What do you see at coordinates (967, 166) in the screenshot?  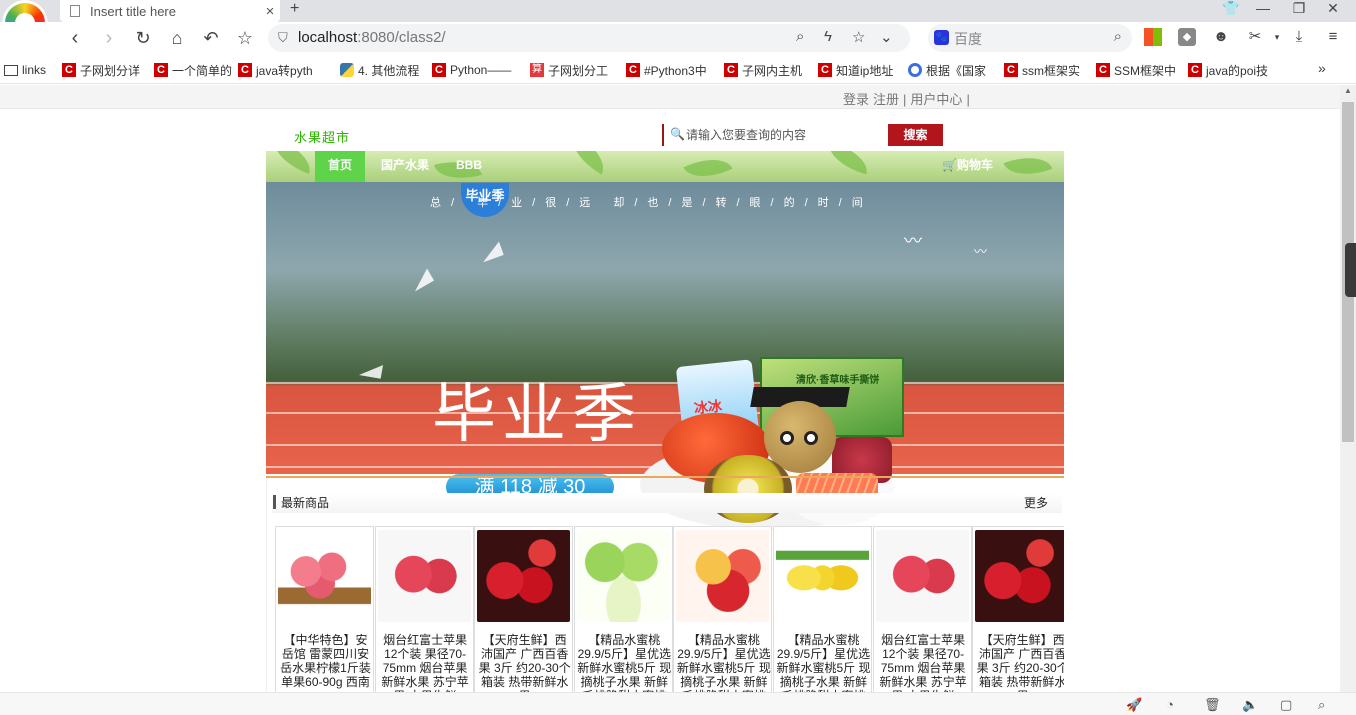 I see `cart-link: 🛒购物车` at bounding box center [967, 166].